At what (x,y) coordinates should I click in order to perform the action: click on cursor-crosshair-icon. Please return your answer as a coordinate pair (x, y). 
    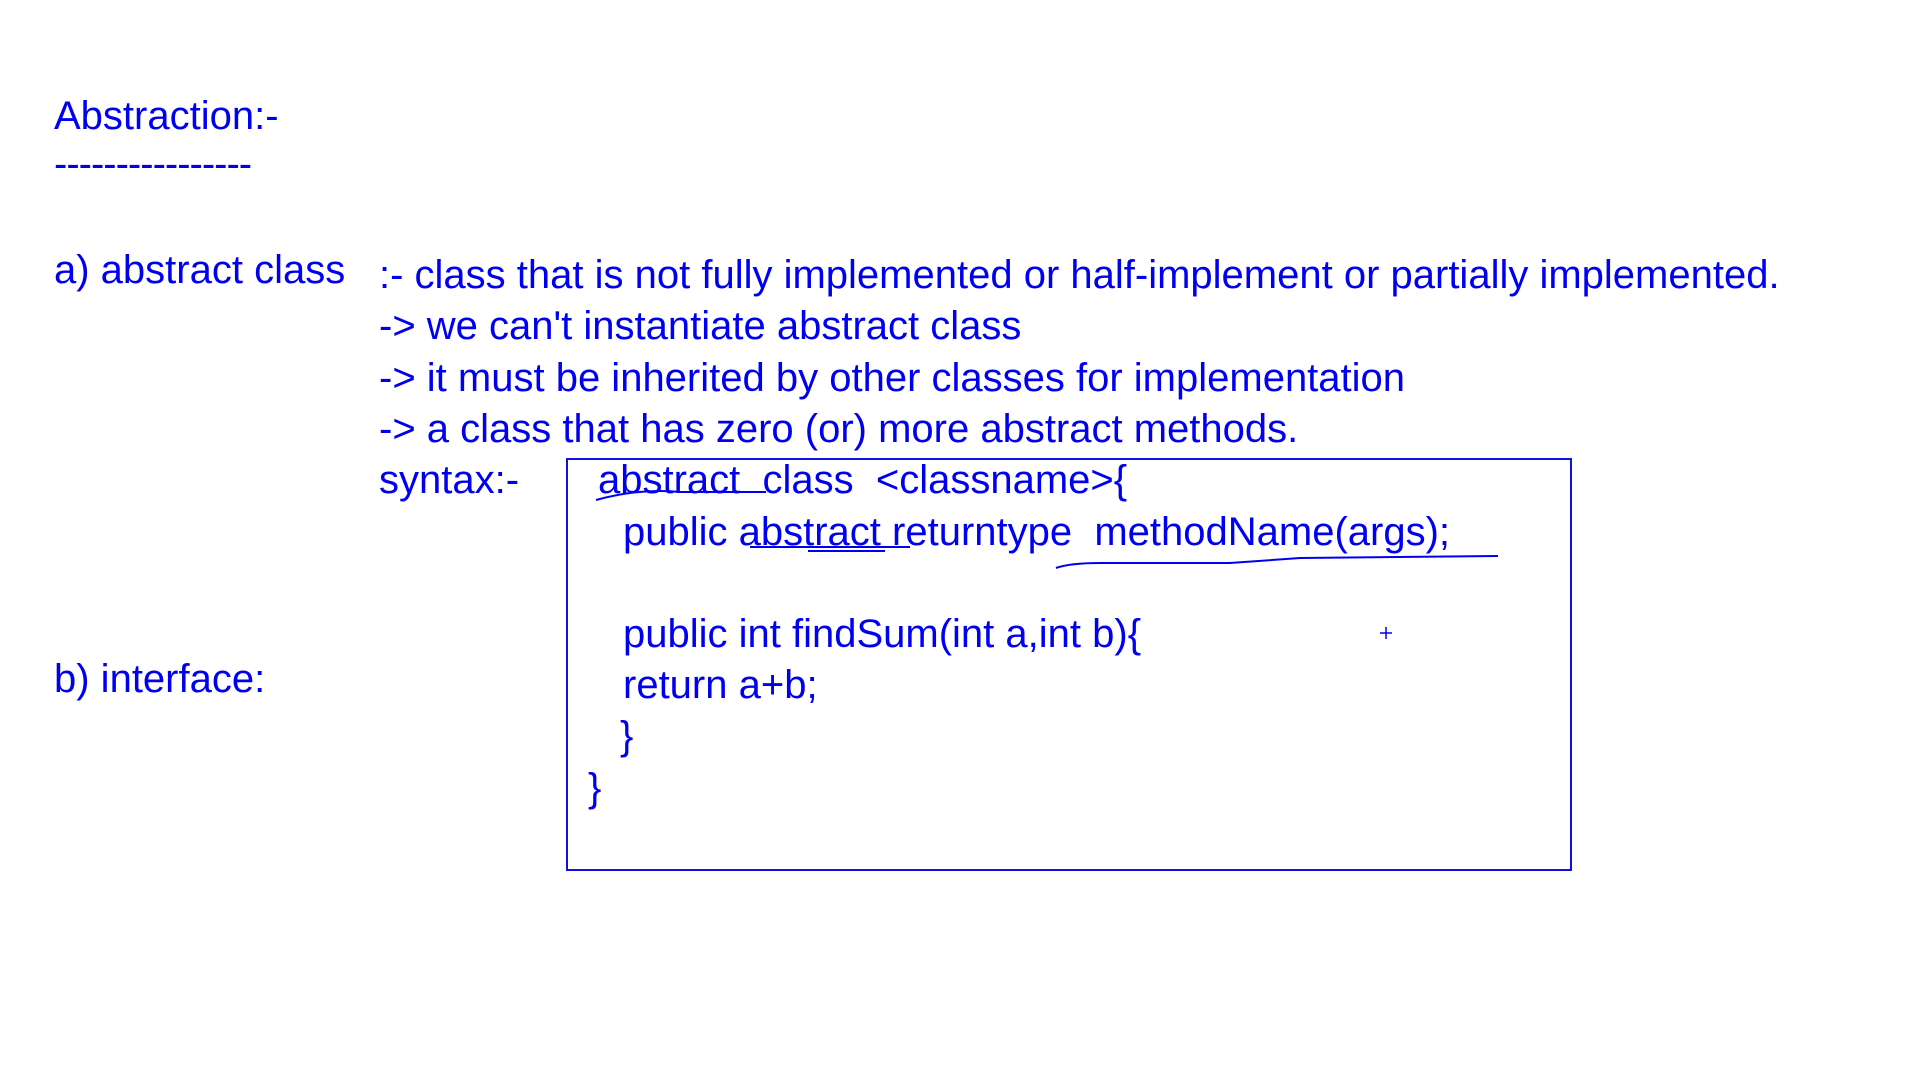
    Looking at the image, I should click on (1386, 633).